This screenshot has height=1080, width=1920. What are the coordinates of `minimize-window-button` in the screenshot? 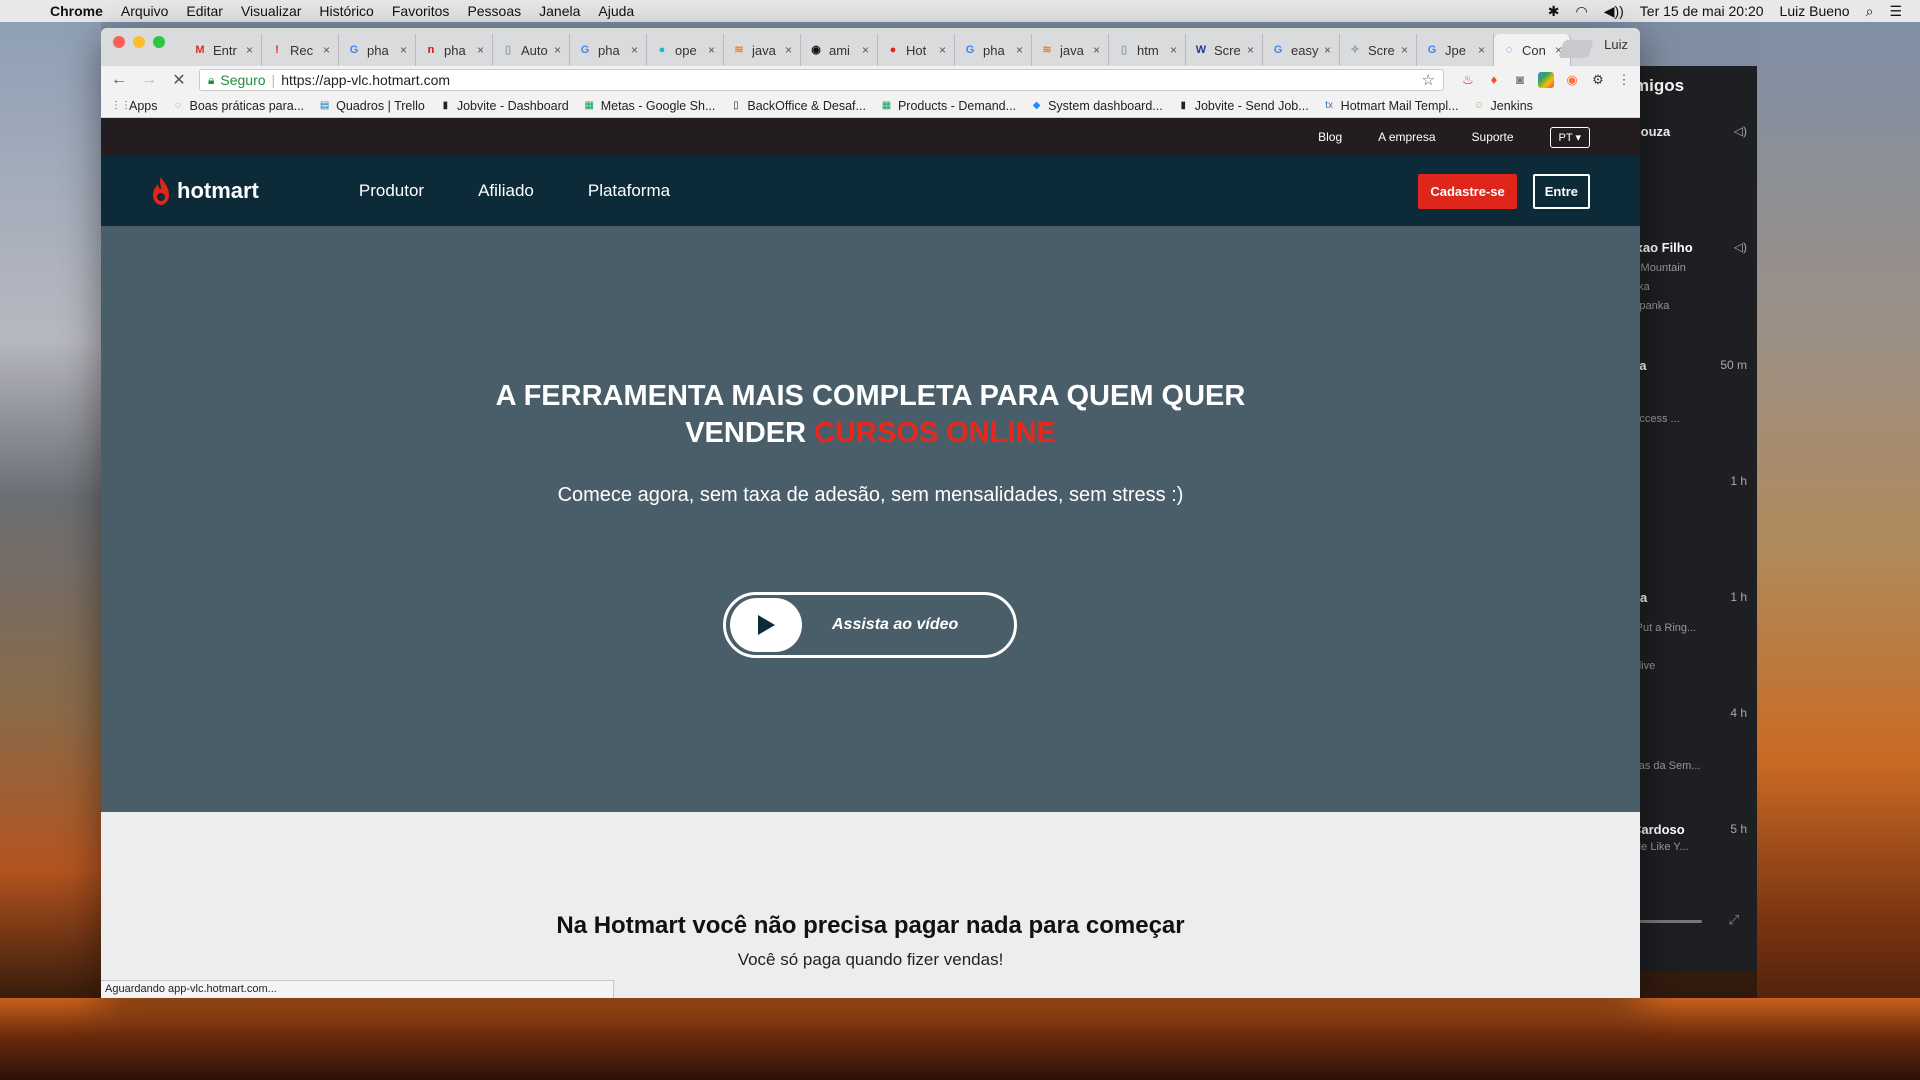 It's located at (139, 42).